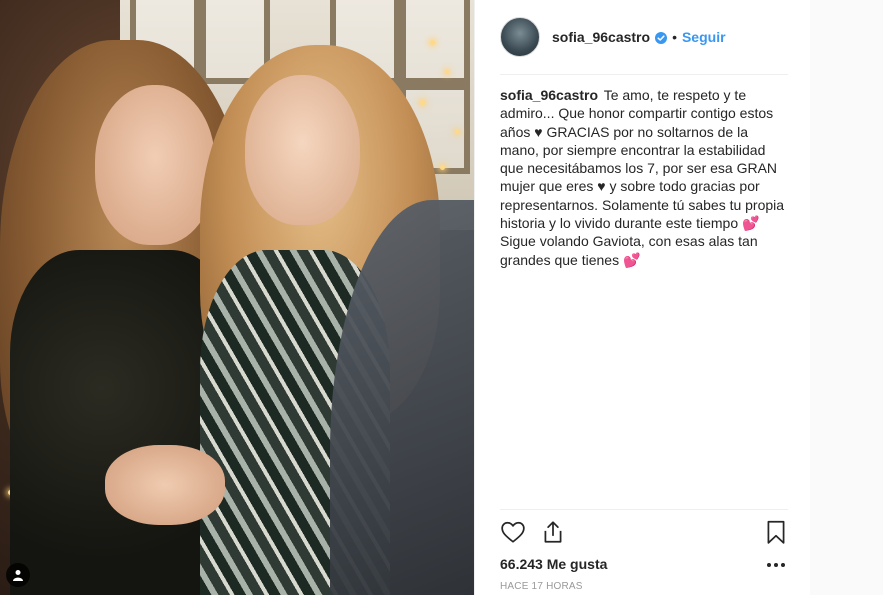  Describe the element at coordinates (541, 586) in the screenshot. I see `post-timestamp: HACE 17 HORAS` at that location.